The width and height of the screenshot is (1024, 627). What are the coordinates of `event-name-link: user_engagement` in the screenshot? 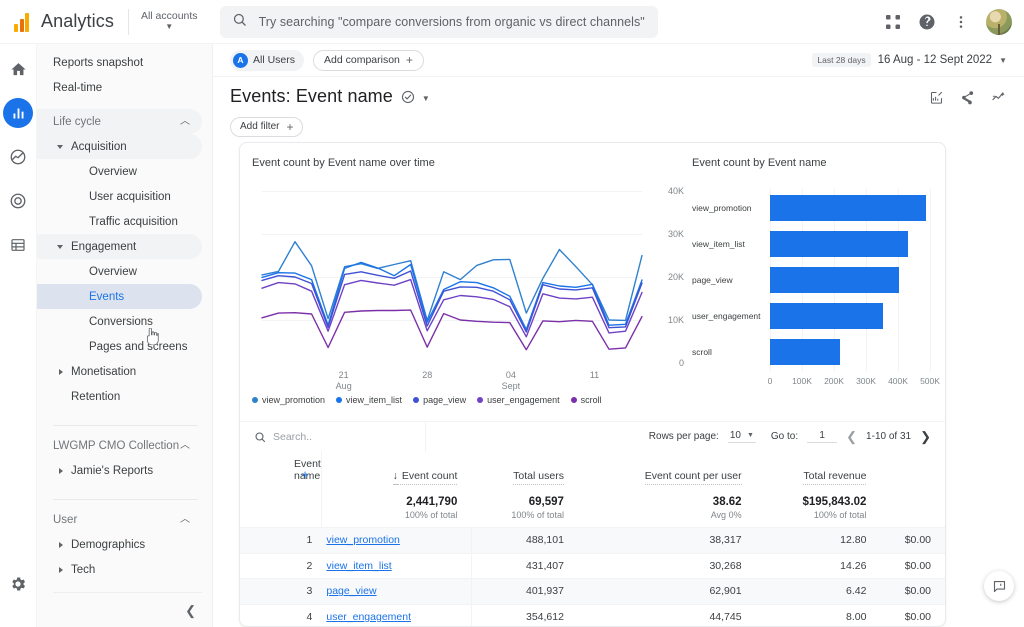 It's located at (368, 617).